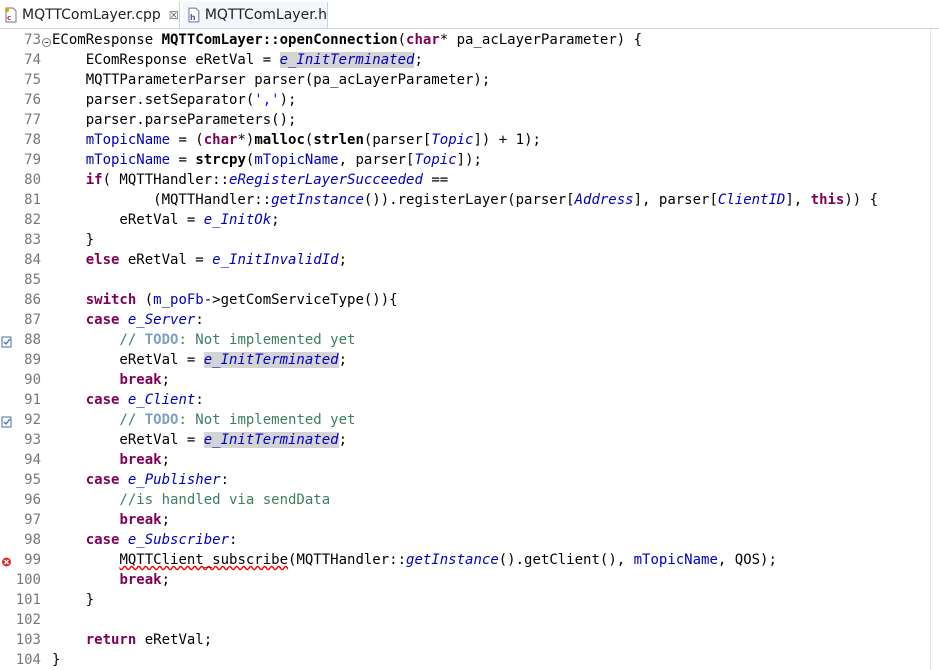  I want to click on line-number: 82, so click(32, 220).